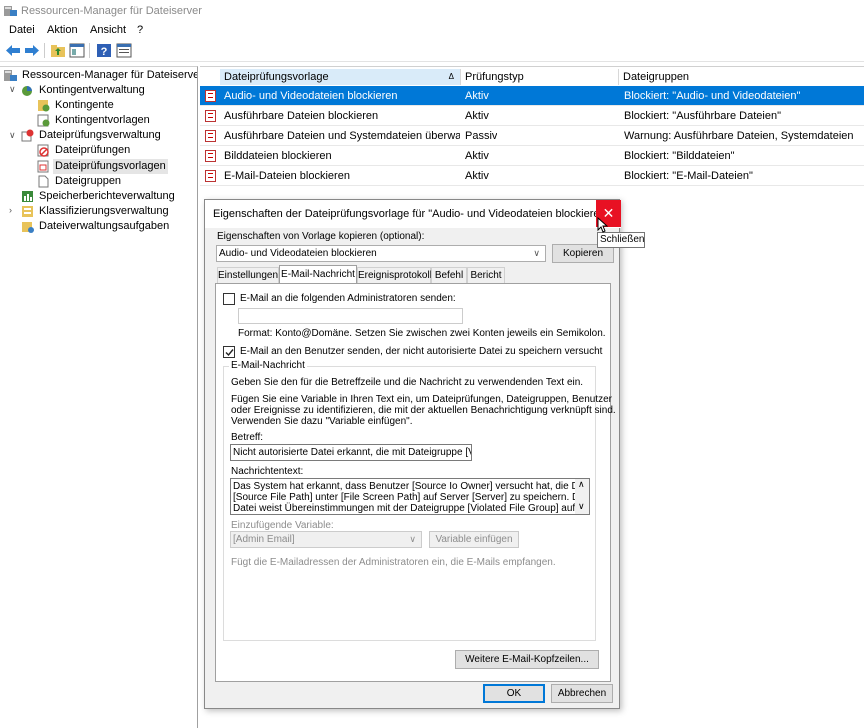 The width and height of the screenshot is (864, 728). Describe the element at coordinates (486, 275) in the screenshot. I see `tab-bericht: Bericht` at that location.